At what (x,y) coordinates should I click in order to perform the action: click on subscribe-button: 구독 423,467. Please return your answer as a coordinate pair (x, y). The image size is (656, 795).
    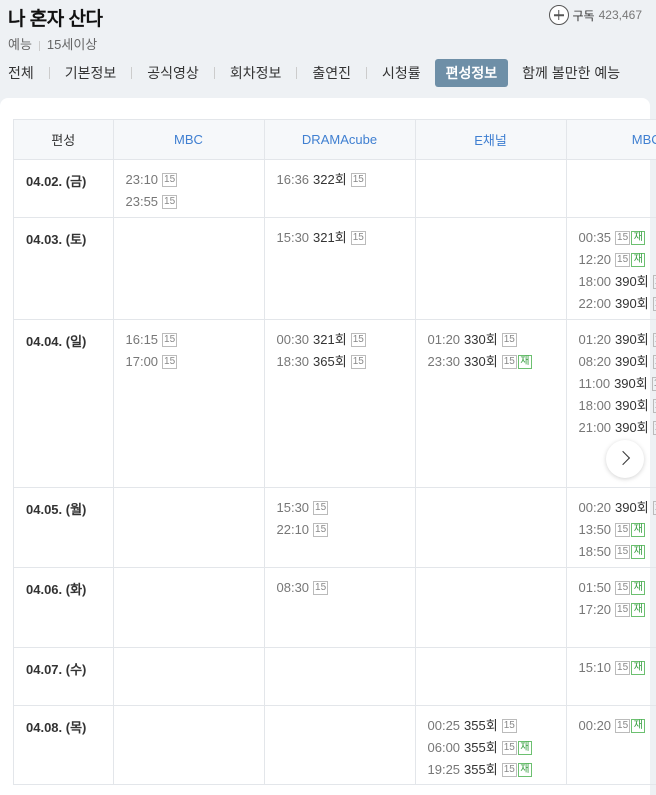
    Looking at the image, I should click on (595, 15).